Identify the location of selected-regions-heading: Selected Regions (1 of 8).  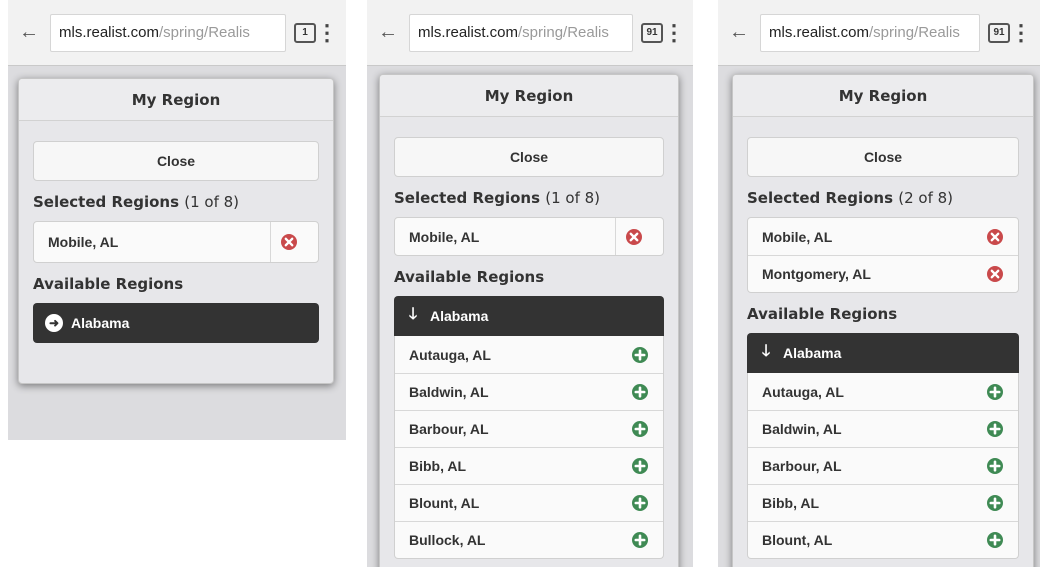
(176, 202).